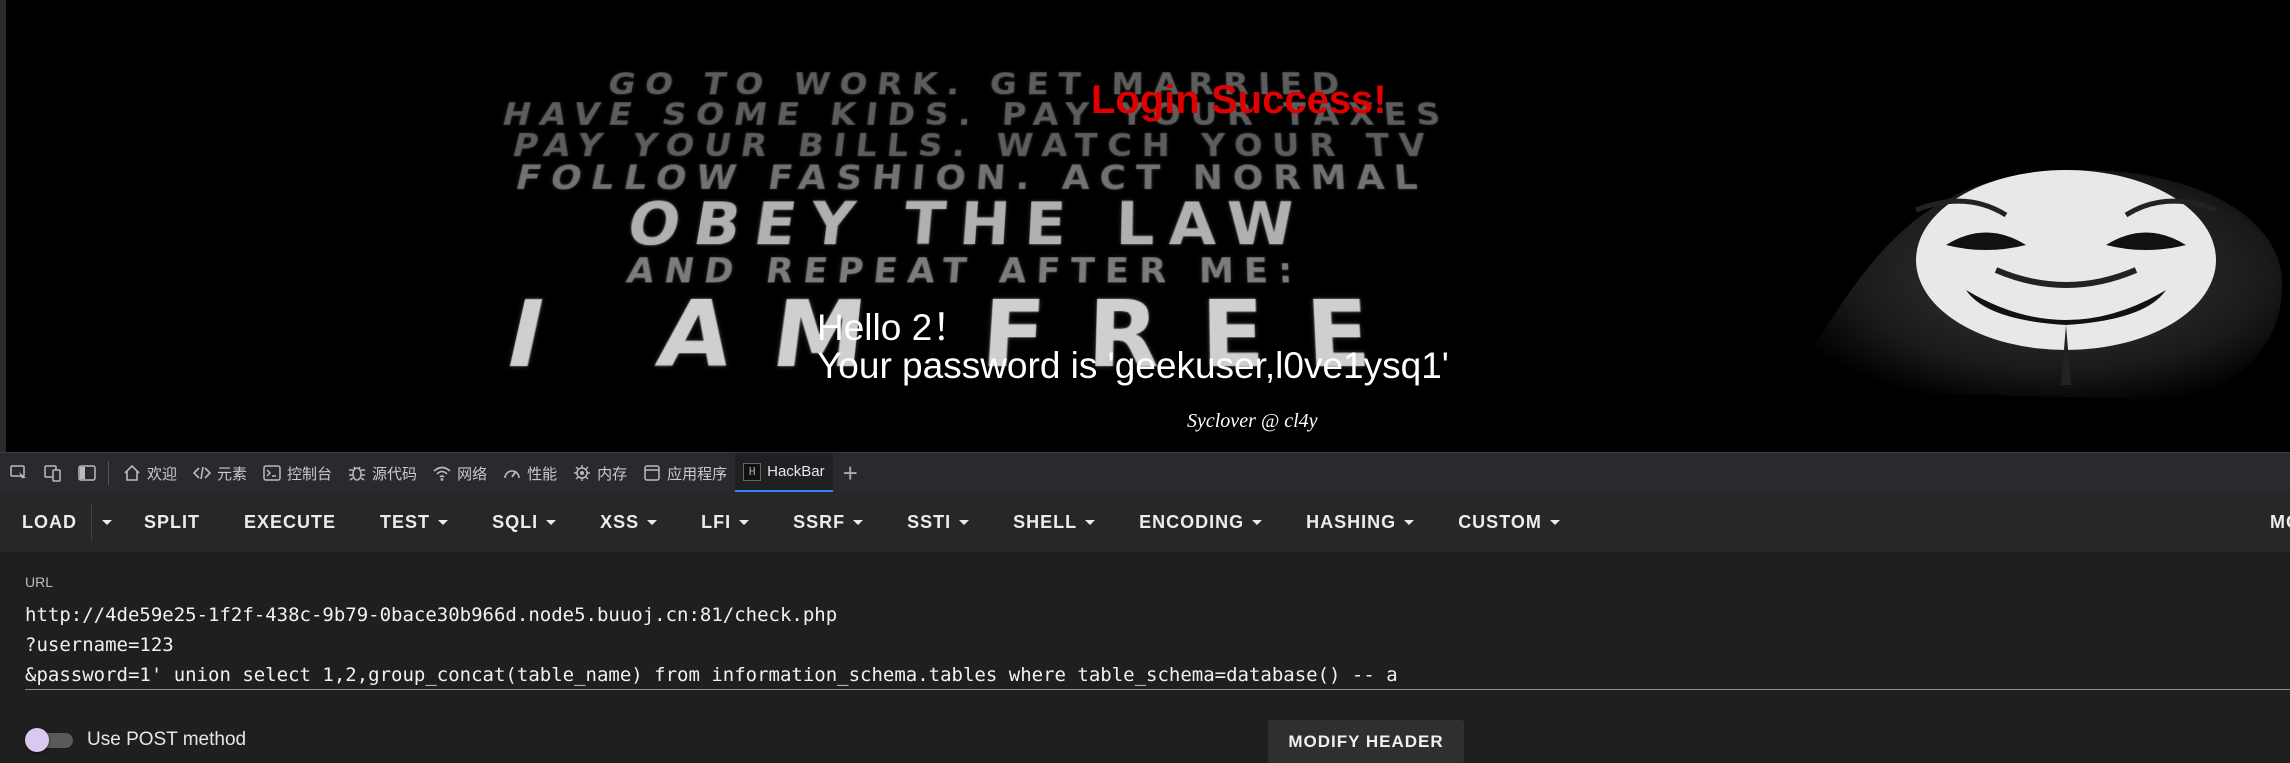 This screenshot has width=2290, height=763. I want to click on bug-icon, so click(357, 473).